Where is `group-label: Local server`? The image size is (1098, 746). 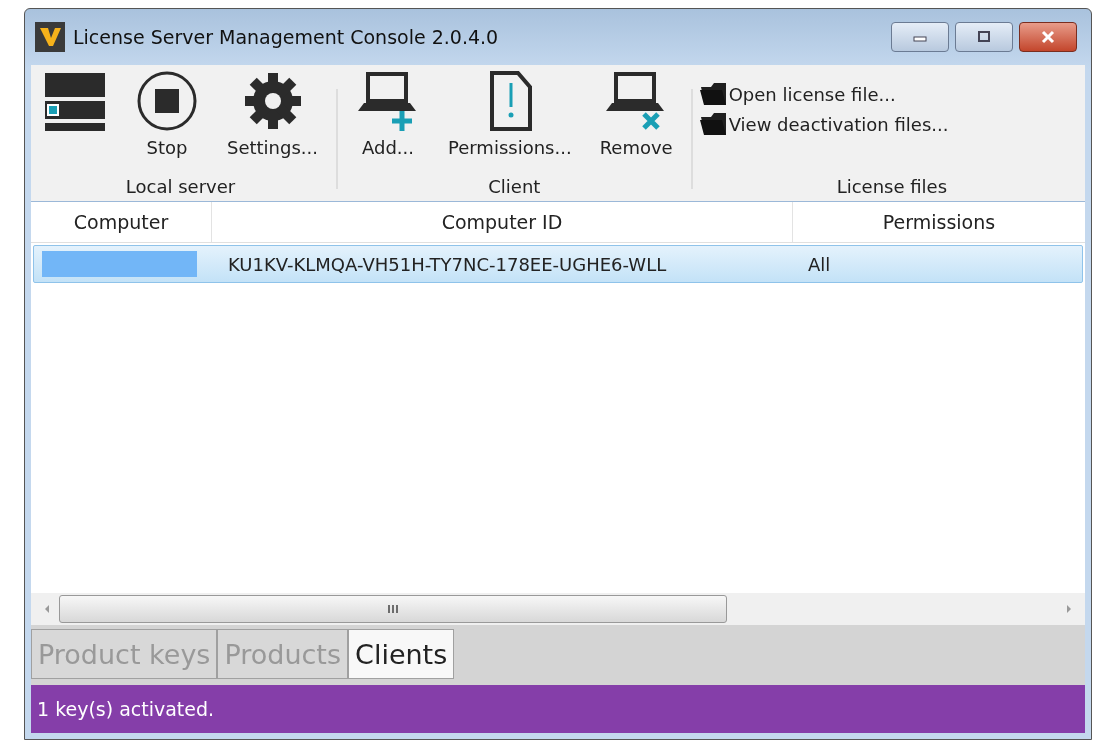 group-label: Local server is located at coordinates (180, 187).